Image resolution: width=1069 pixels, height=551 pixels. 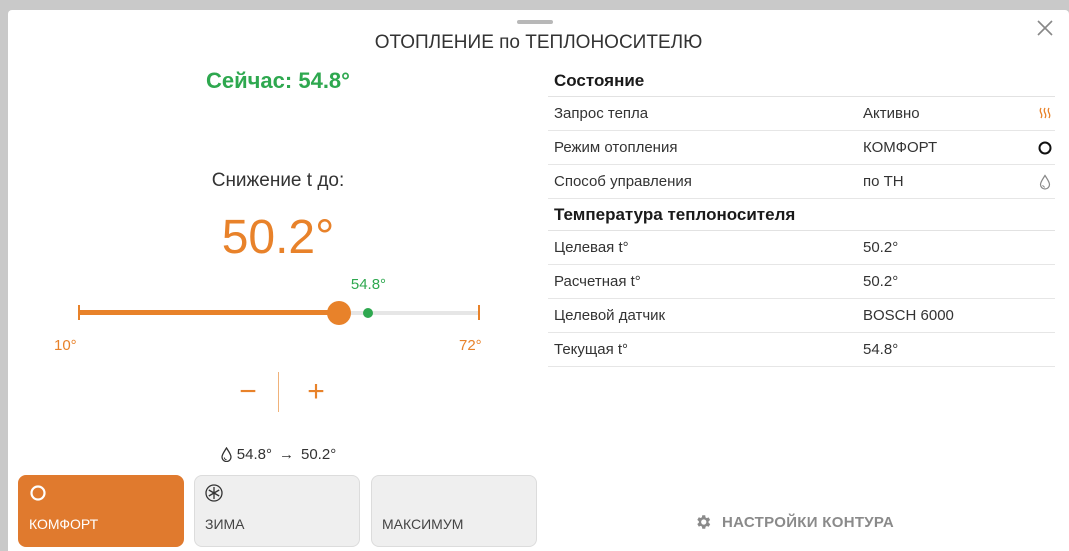 I want to click on row-label: Текущая t°, so click(x=591, y=349).